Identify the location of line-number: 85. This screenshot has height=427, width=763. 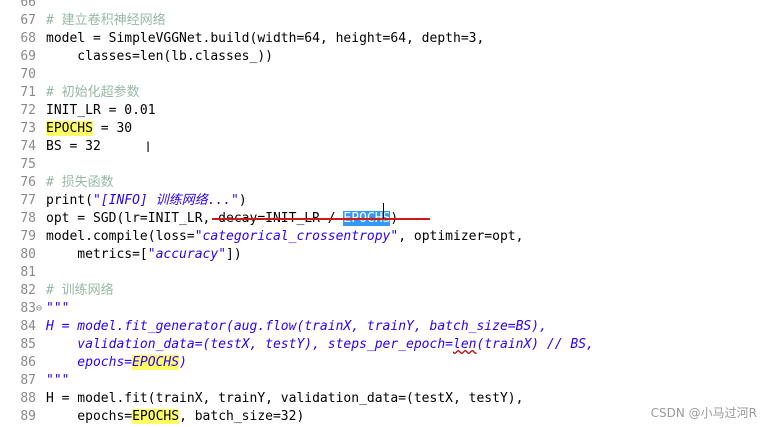
(28, 344).